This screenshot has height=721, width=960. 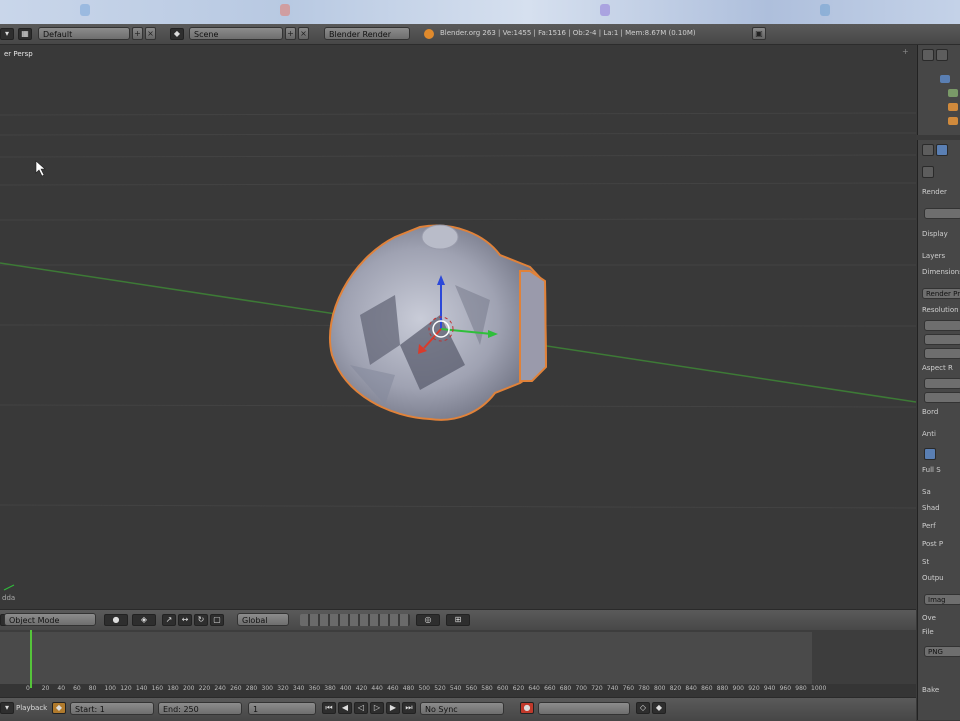 I want to click on insert-keyframe-icon: ◇, so click(x=643, y=708).